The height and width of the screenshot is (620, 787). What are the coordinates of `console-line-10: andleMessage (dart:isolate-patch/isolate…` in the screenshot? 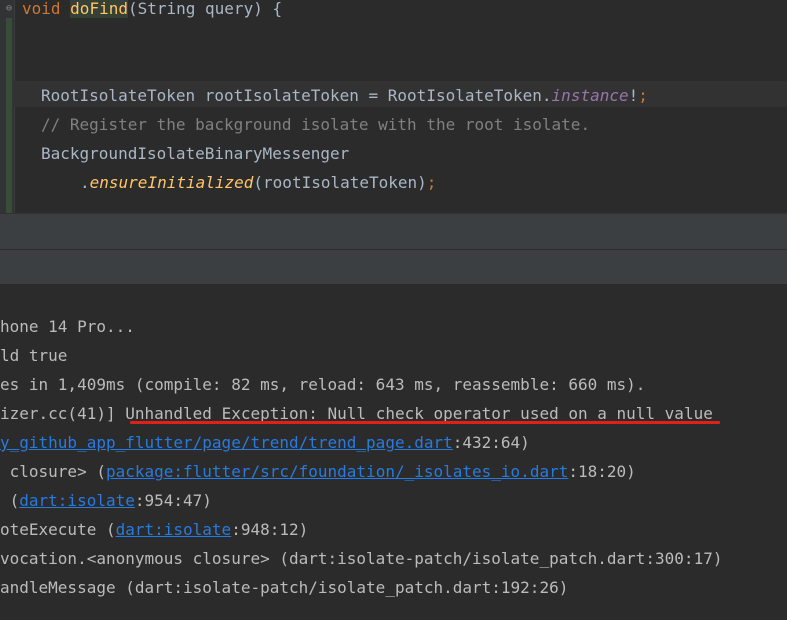 It's located at (284, 587).